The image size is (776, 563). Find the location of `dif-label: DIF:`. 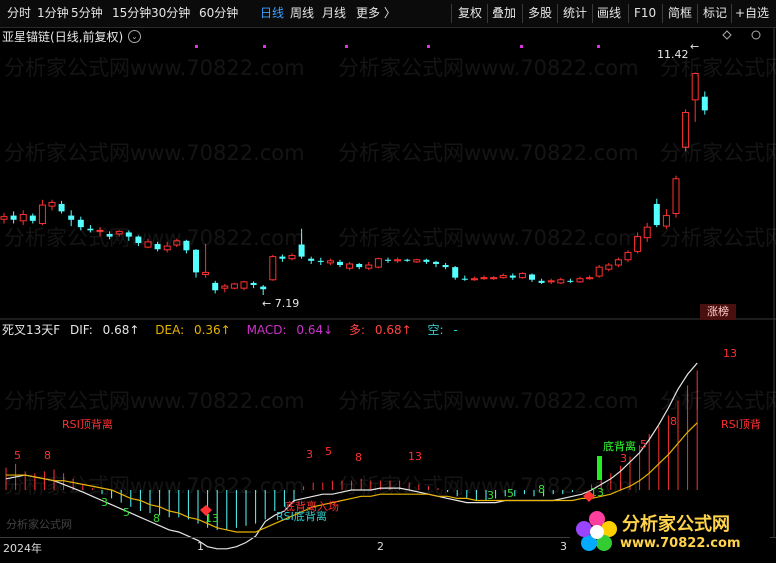

dif-label: DIF: is located at coordinates (81, 330).